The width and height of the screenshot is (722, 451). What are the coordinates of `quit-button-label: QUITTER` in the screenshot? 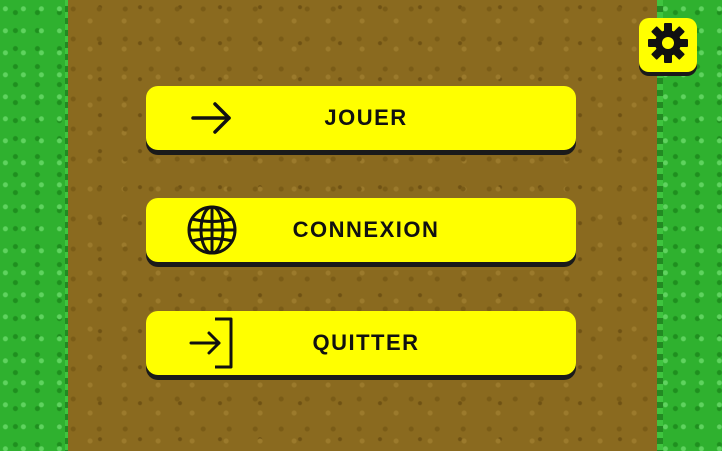 It's located at (366, 342).